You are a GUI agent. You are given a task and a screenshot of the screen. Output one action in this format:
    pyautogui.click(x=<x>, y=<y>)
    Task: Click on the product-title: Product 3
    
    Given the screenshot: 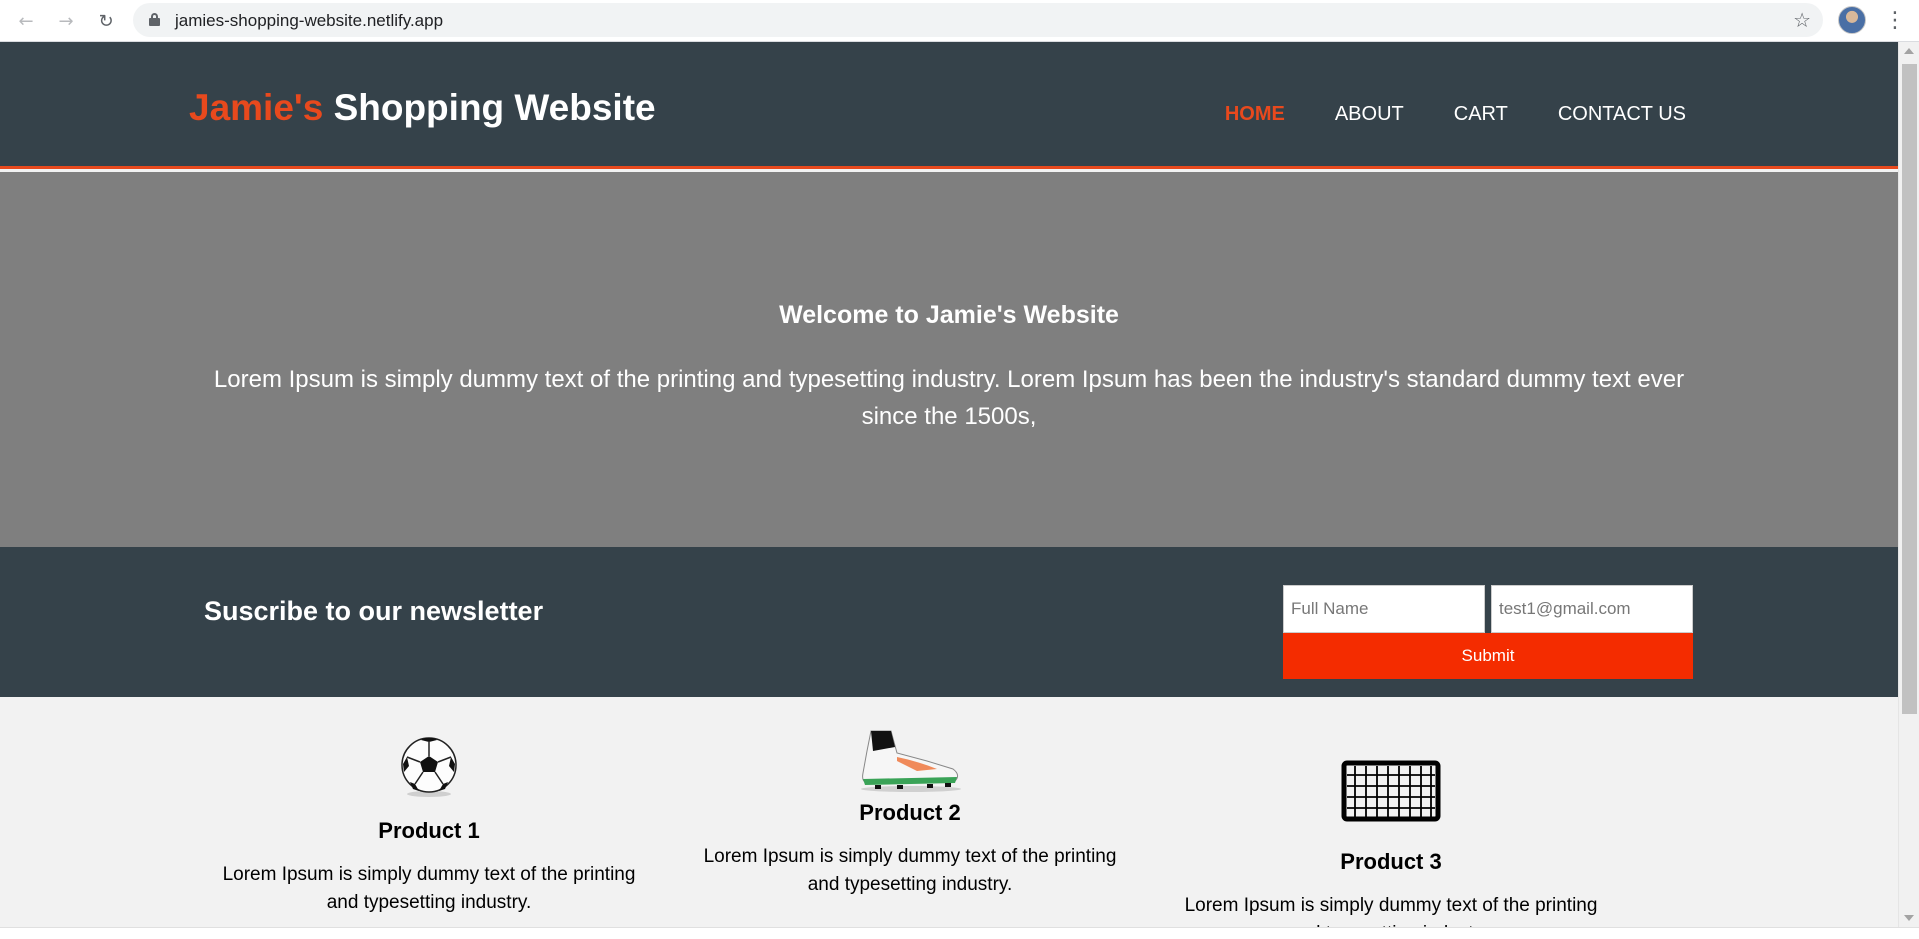 What is the action you would take?
    pyautogui.click(x=1391, y=861)
    